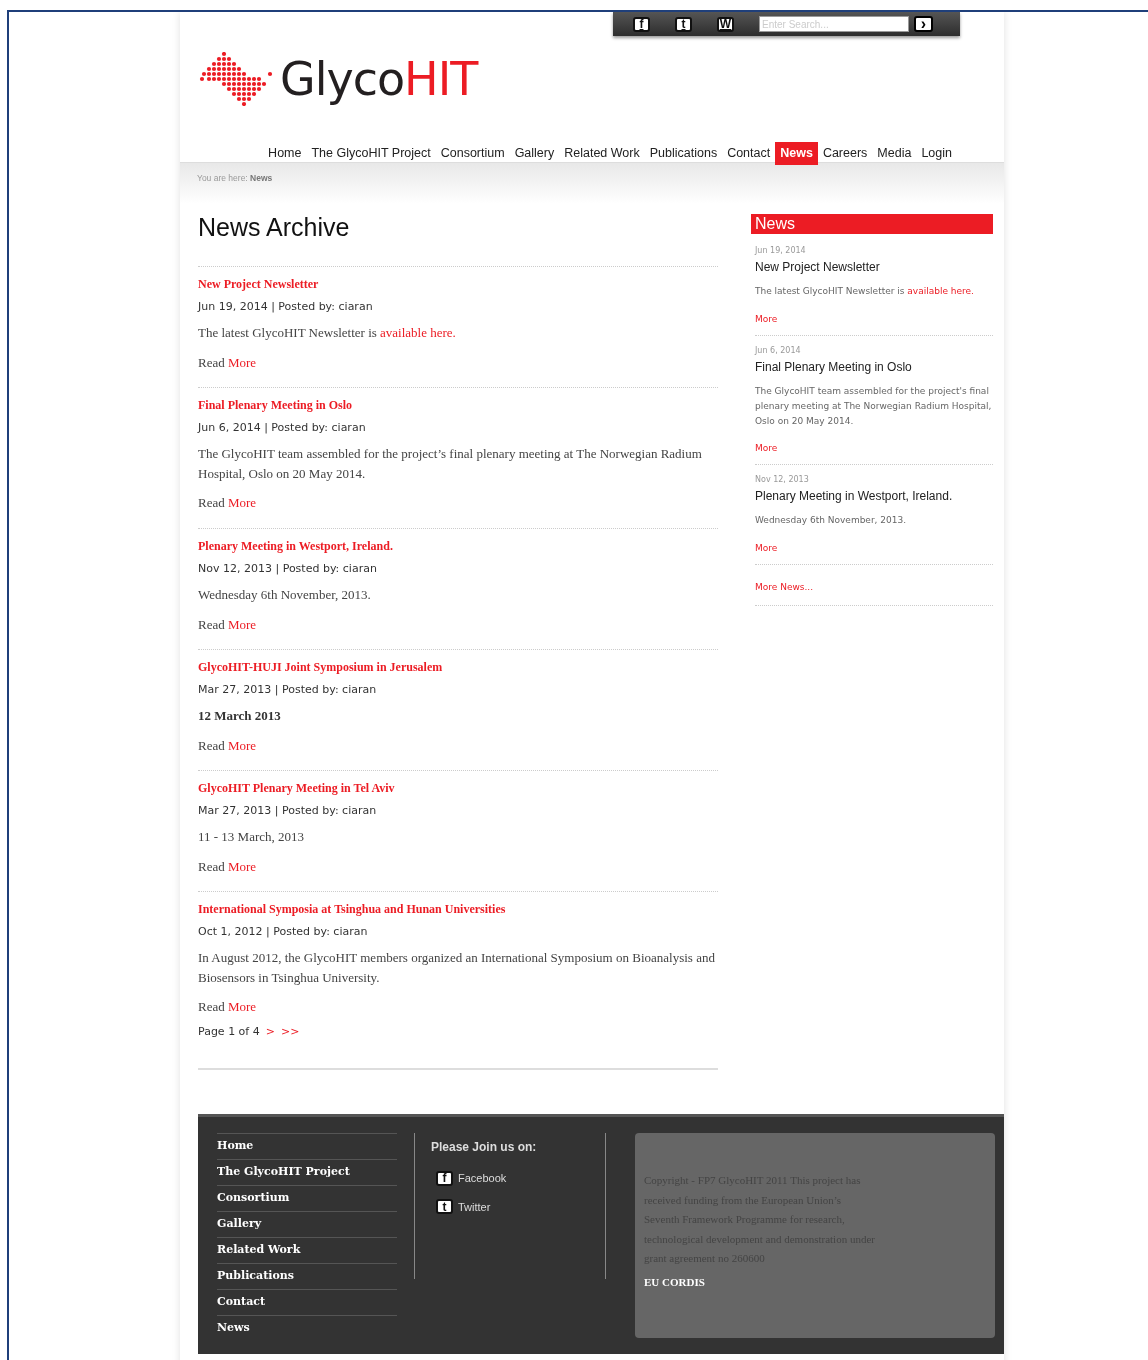 This screenshot has height=1360, width=1148. Describe the element at coordinates (235, 178) in the screenshot. I see `breadcrumb: You are here: News` at that location.